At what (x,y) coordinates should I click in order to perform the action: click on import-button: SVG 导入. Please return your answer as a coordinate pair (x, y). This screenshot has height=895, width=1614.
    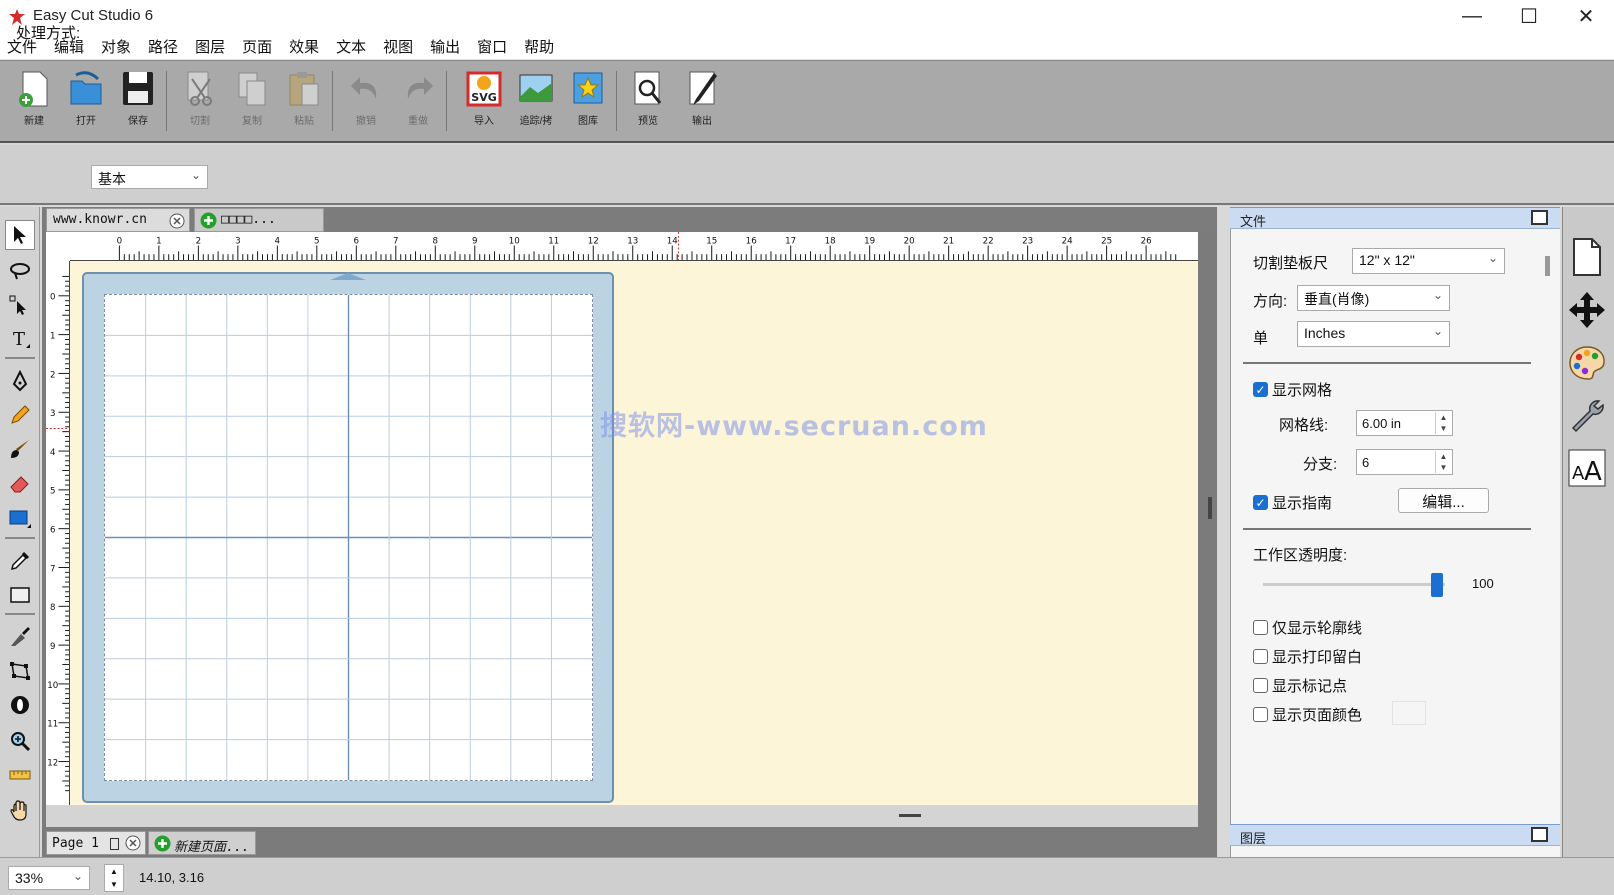
    Looking at the image, I should click on (484, 102).